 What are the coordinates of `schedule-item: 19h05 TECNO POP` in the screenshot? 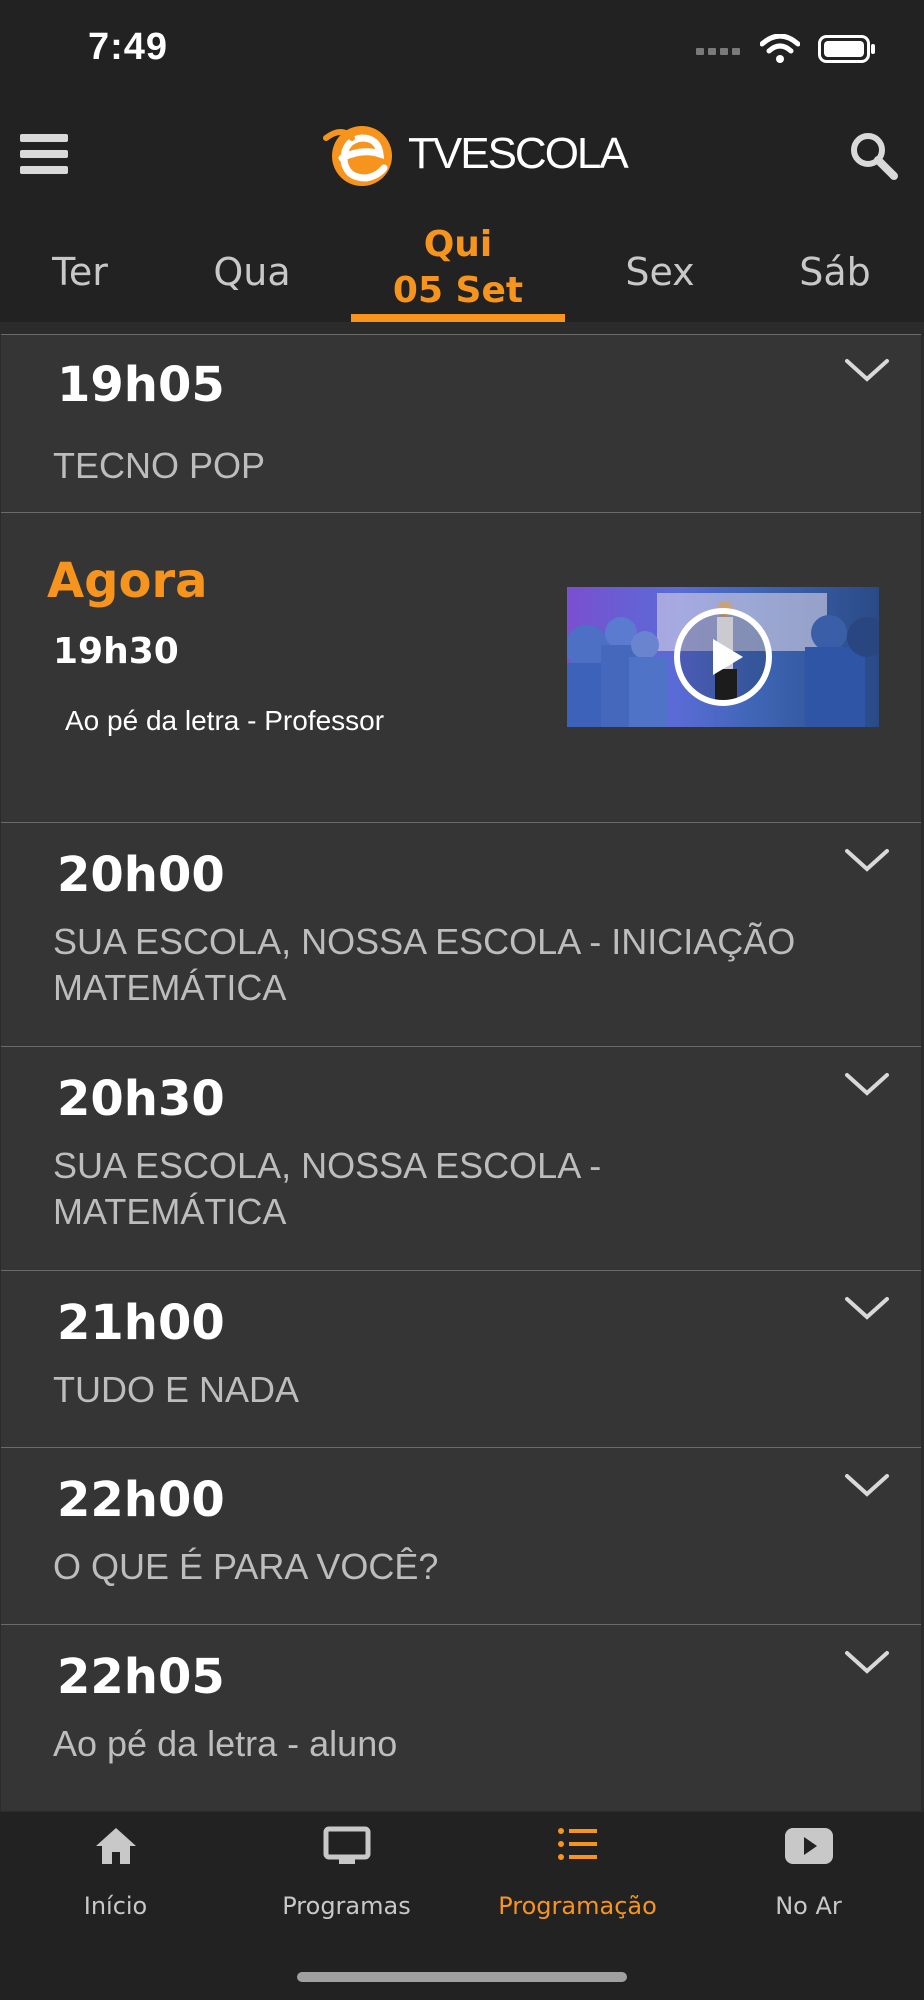 It's located at (461, 423).